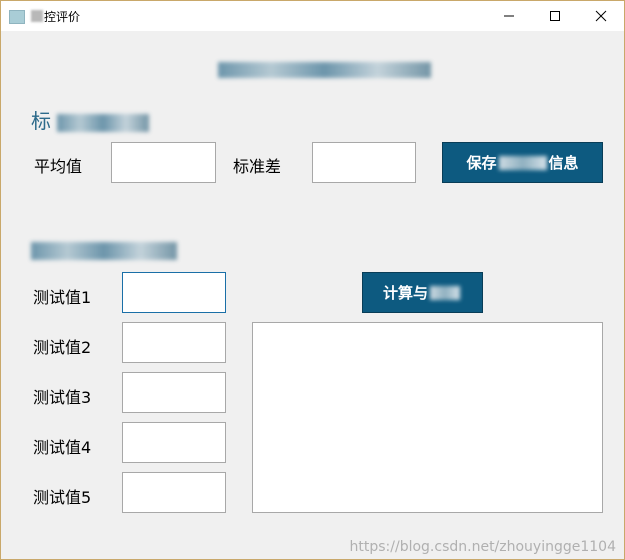 The image size is (625, 560). What do you see at coordinates (104, 249) in the screenshot?
I see `section-test-title` at bounding box center [104, 249].